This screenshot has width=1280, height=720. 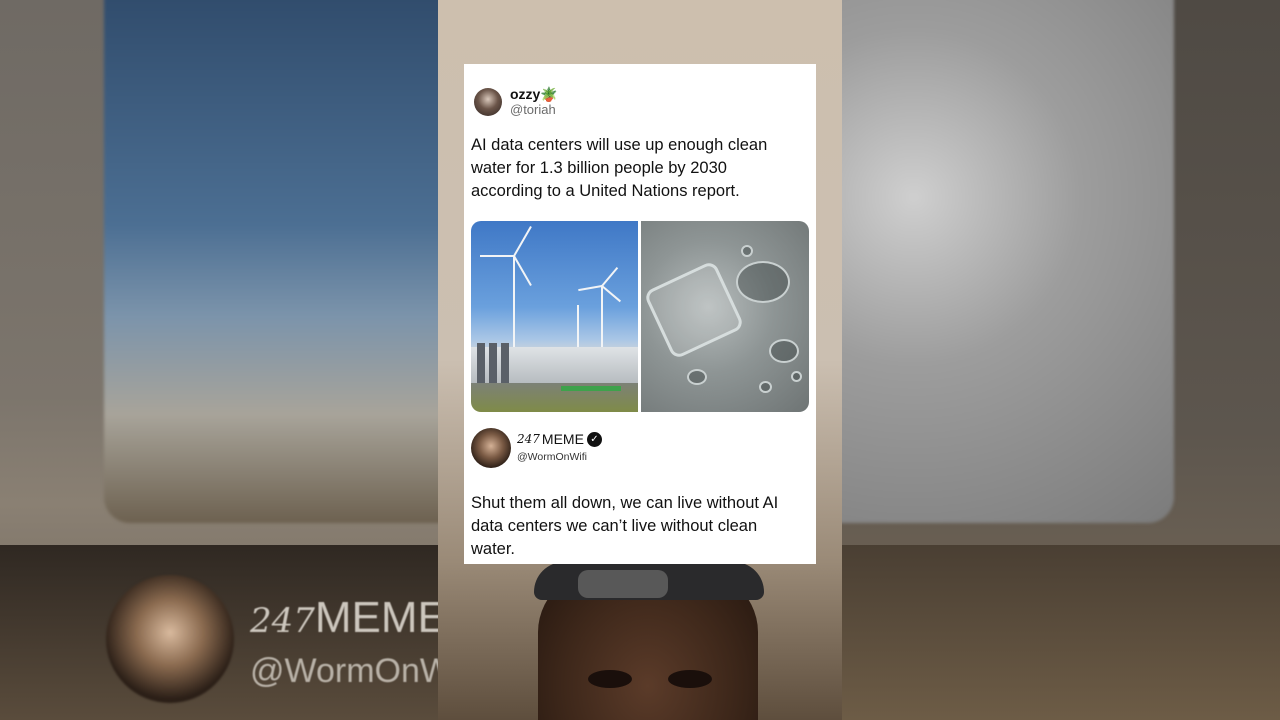 I want to click on background-room, so click(x=1061, y=632).